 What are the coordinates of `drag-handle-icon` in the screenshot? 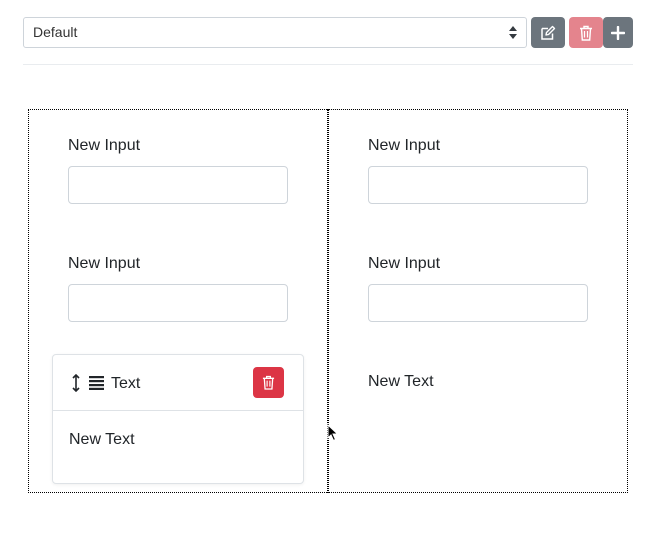 It's located at (76, 383).